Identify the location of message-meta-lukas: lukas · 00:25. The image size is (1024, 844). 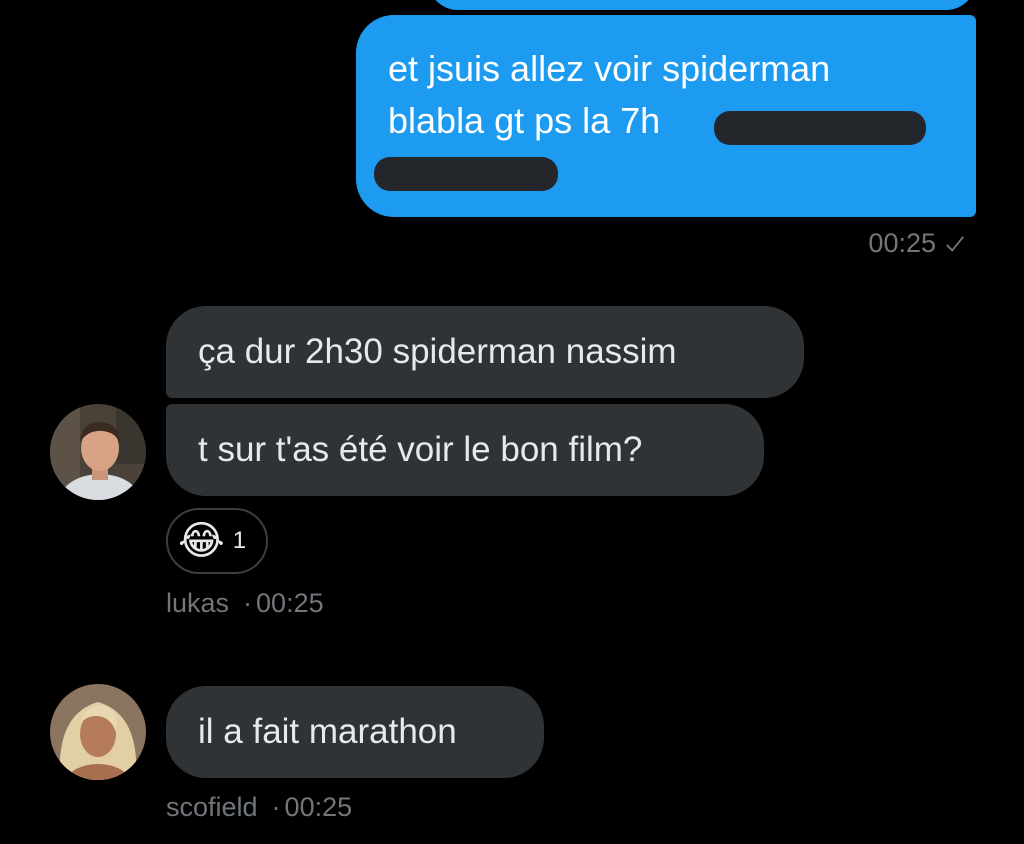
(245, 603).